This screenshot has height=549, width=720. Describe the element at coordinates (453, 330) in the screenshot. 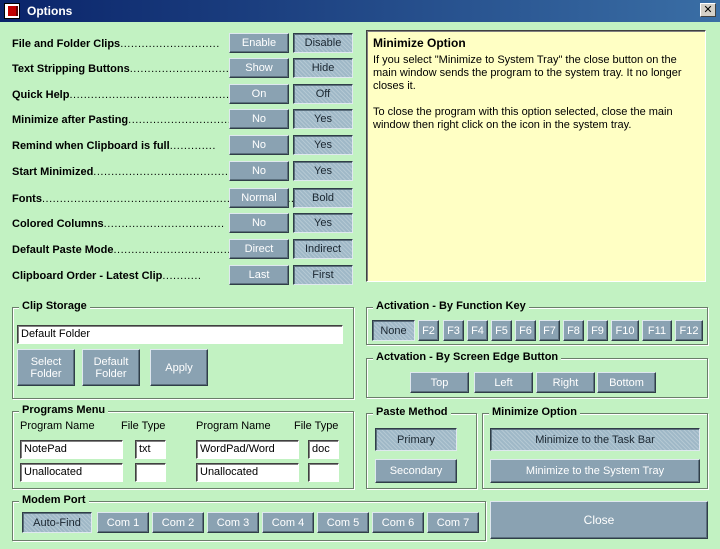

I see `function-key-button: F3` at that location.